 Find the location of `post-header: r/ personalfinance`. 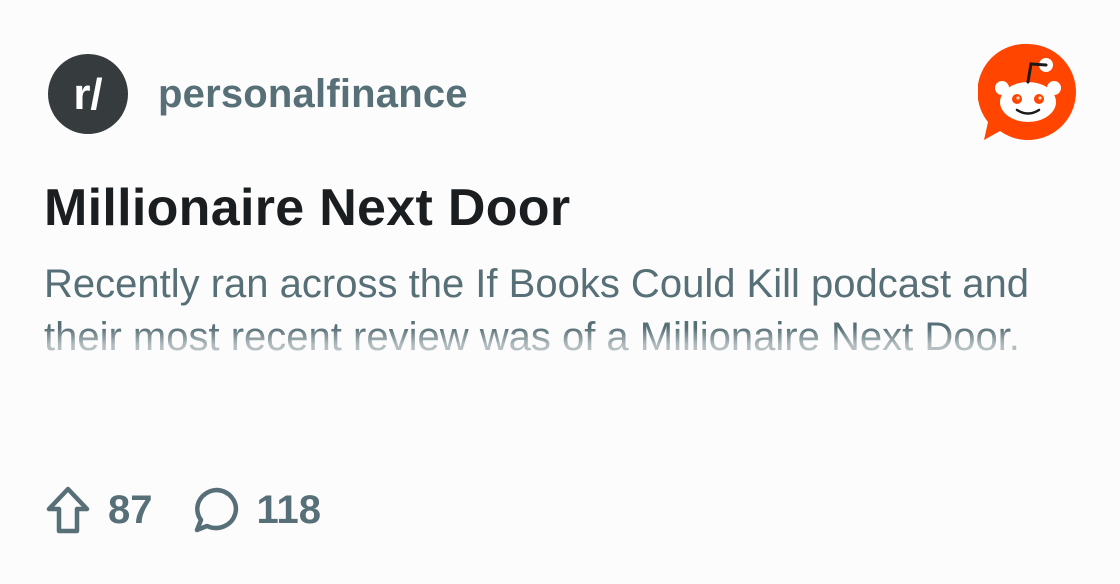

post-header: r/ personalfinance is located at coordinates (258, 94).